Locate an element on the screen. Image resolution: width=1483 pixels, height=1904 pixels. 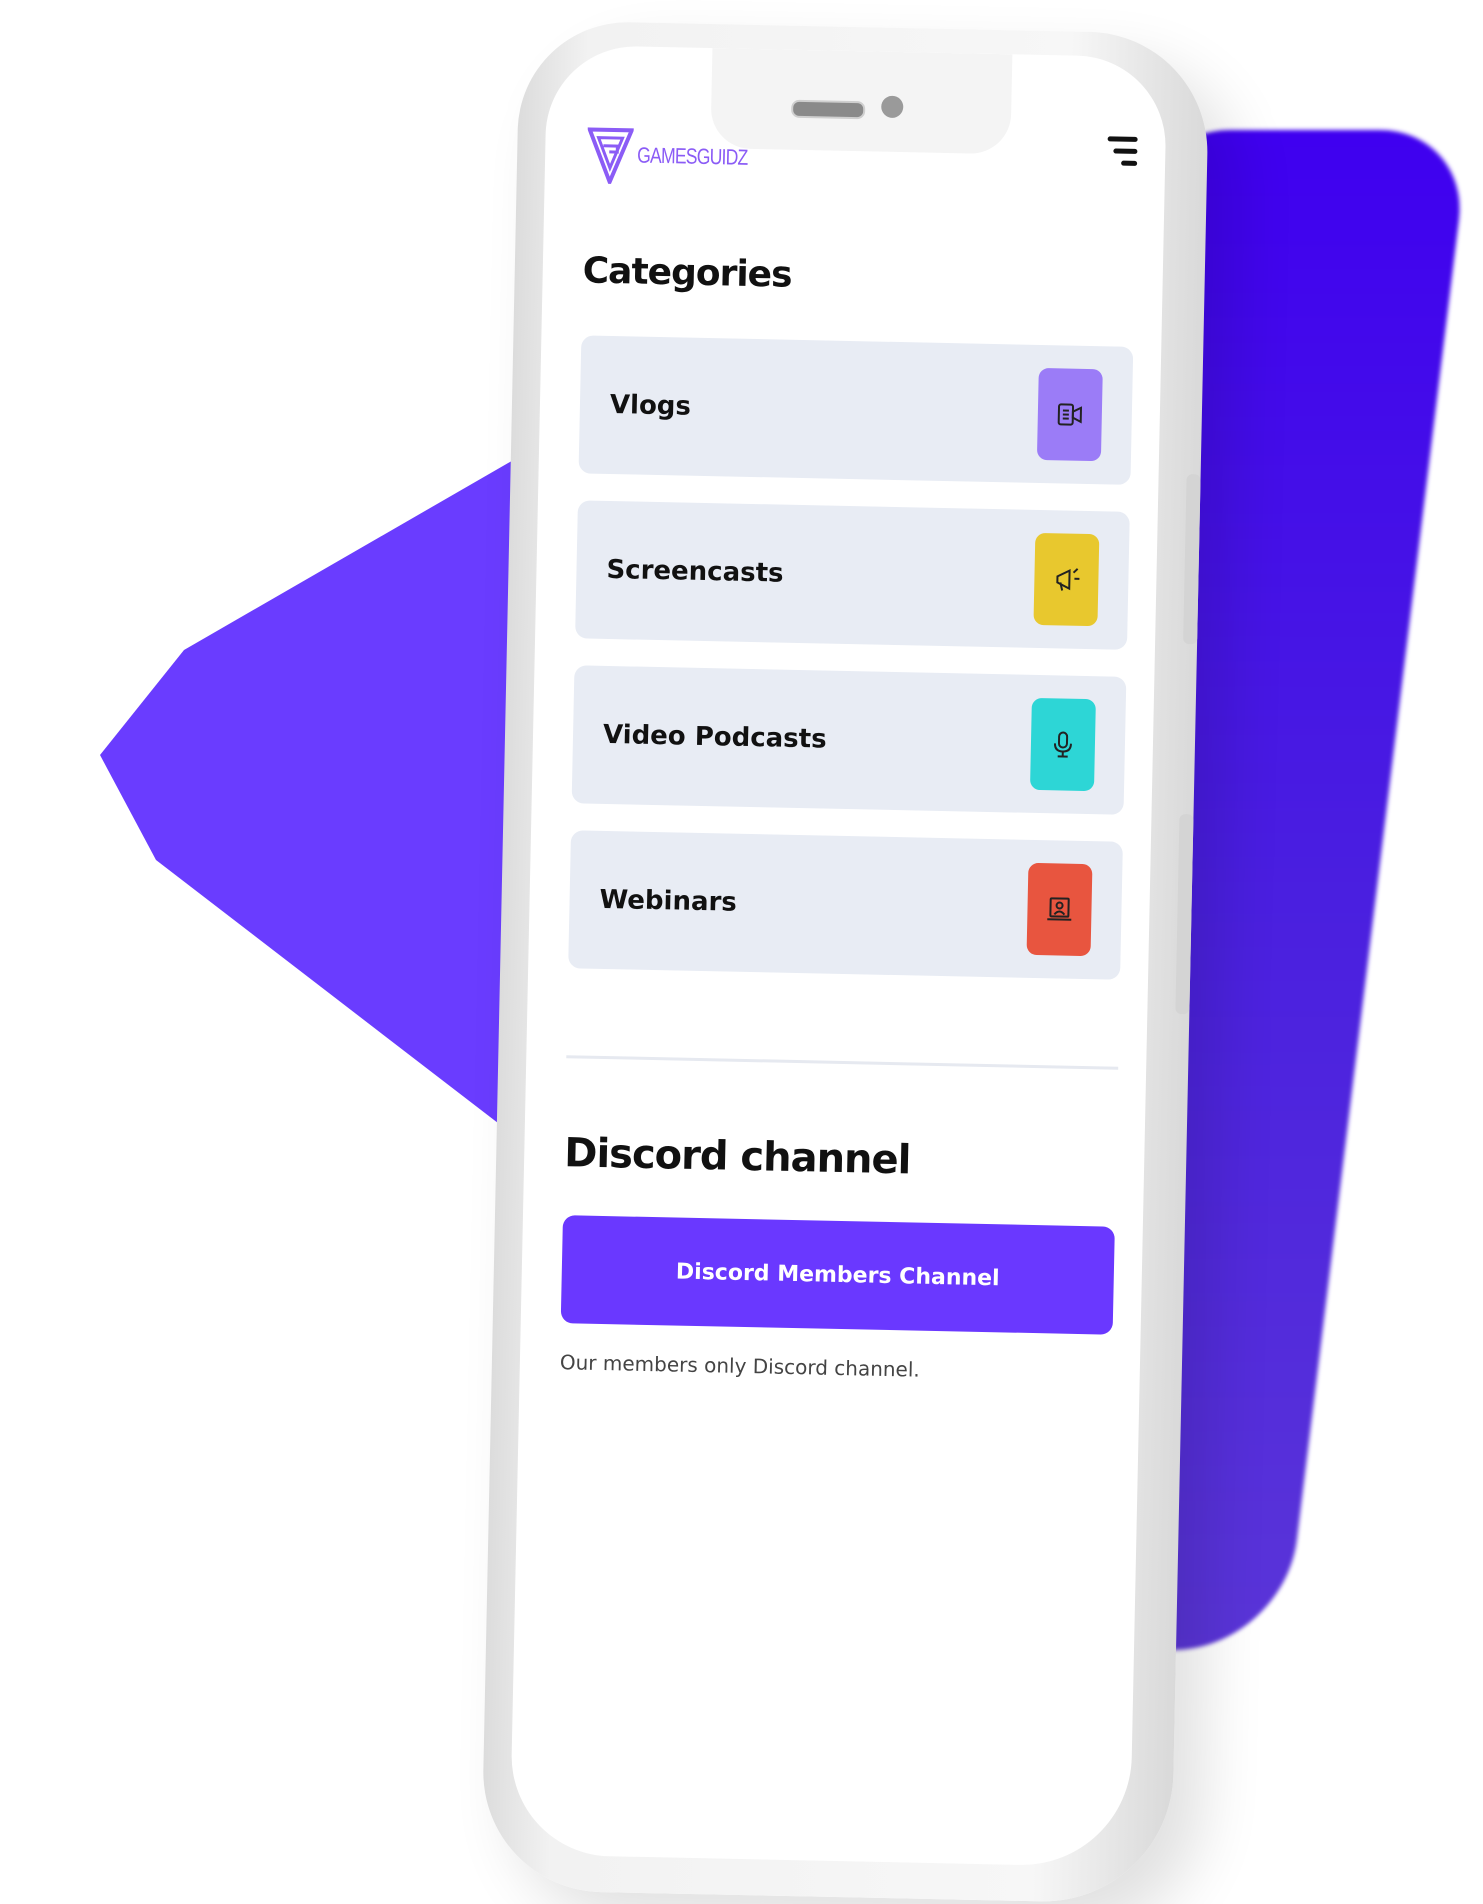
category-label: Video Podcasts is located at coordinates (715, 737).